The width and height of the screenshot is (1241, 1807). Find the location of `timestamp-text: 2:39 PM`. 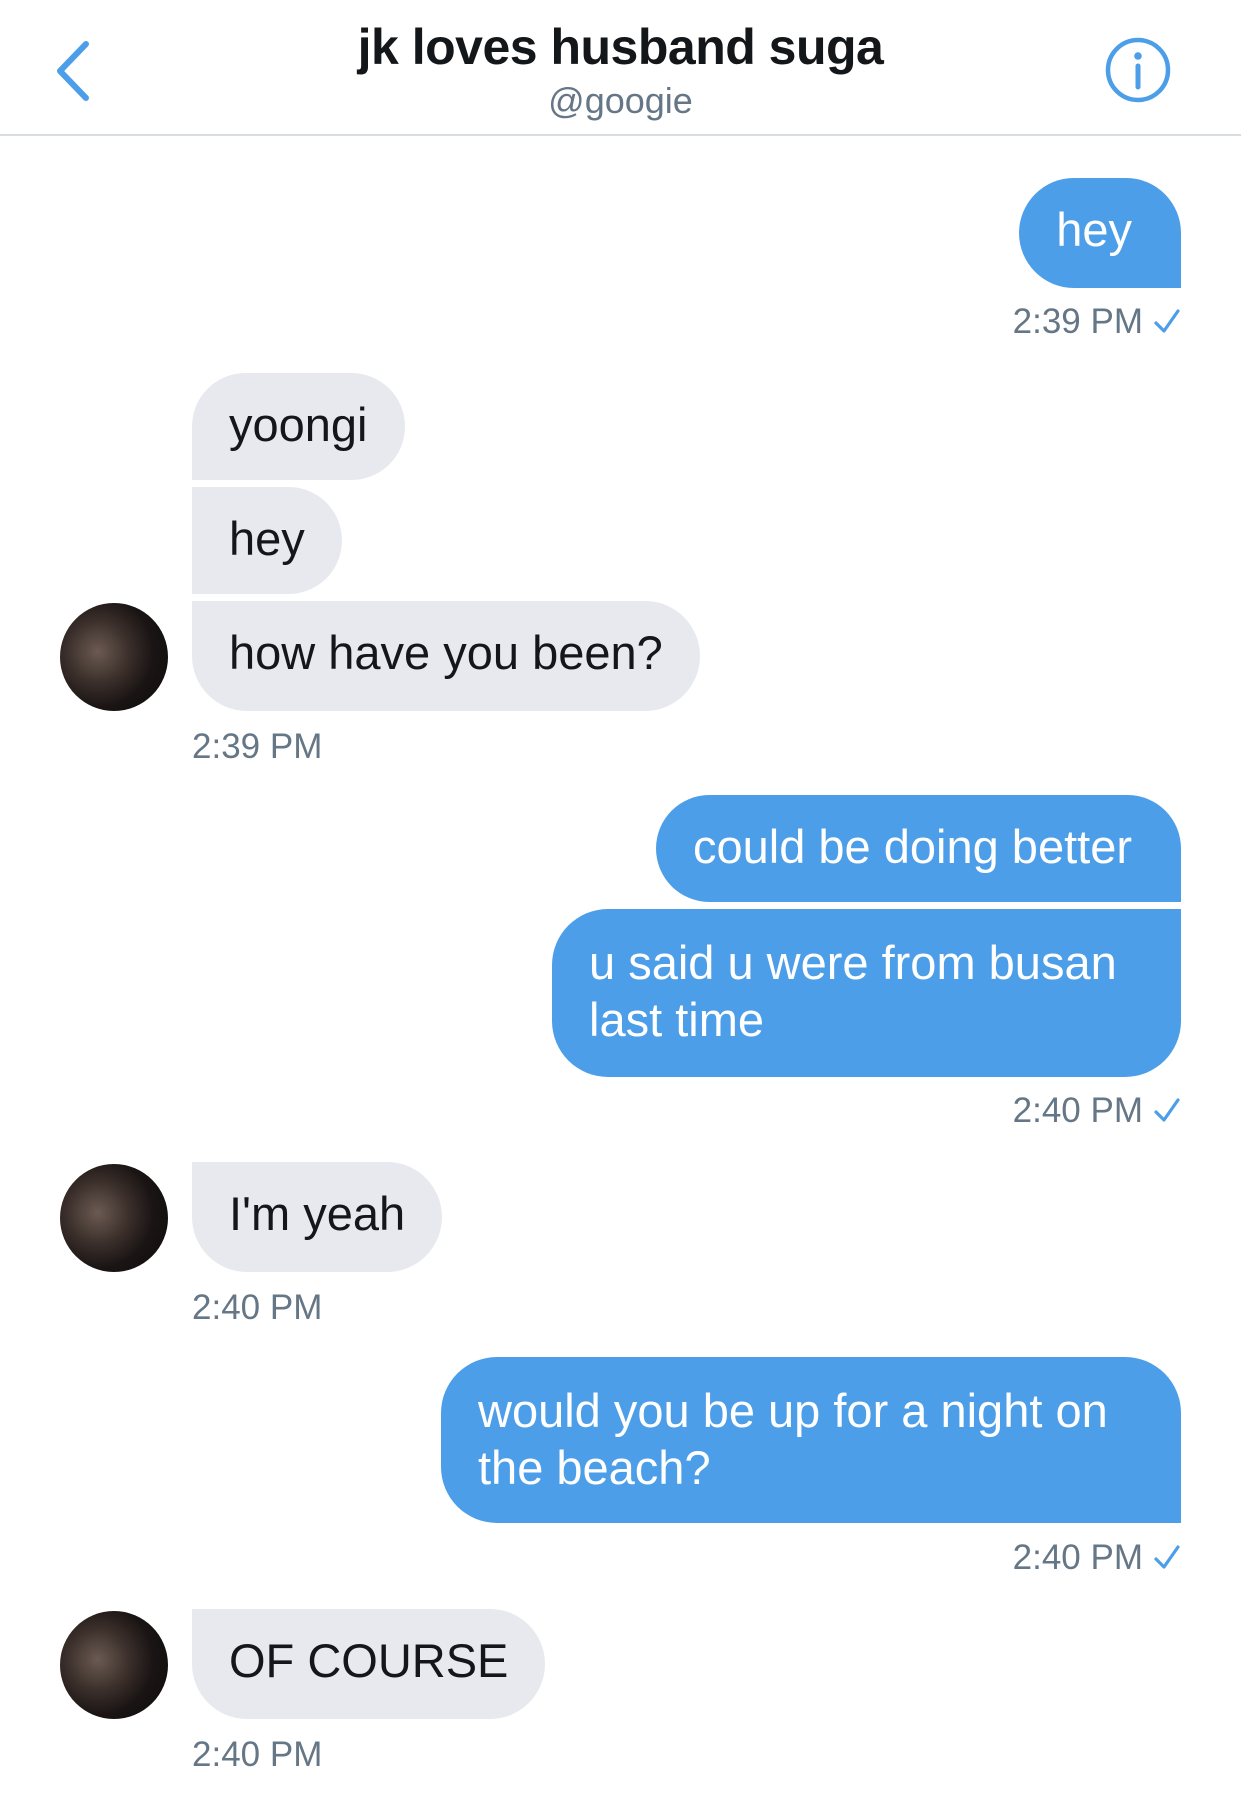

timestamp-text: 2:39 PM is located at coordinates (1077, 321).